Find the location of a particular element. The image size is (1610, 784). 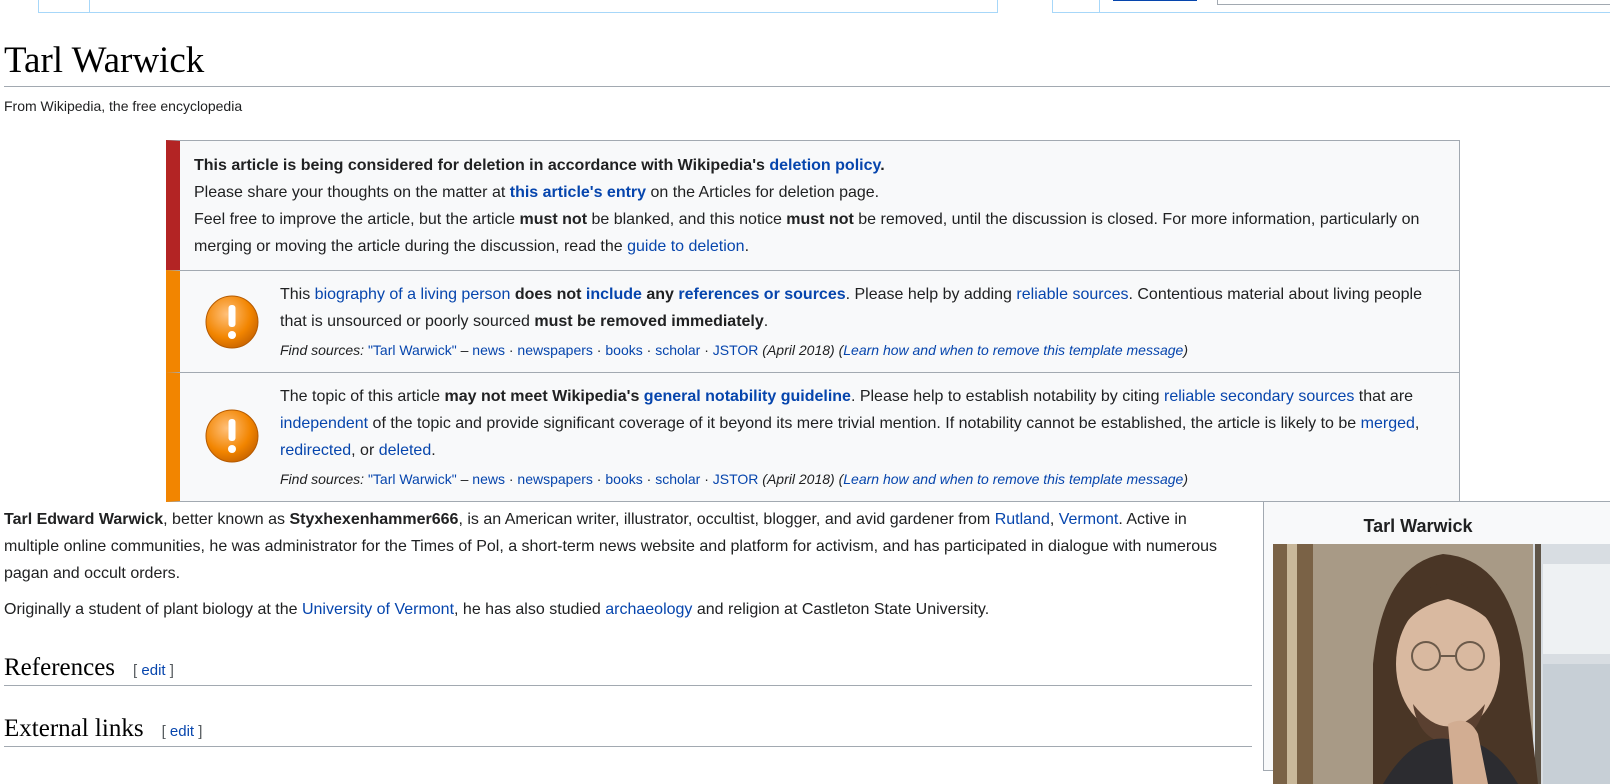

view-tab-link is located at coordinates (1155, 0).